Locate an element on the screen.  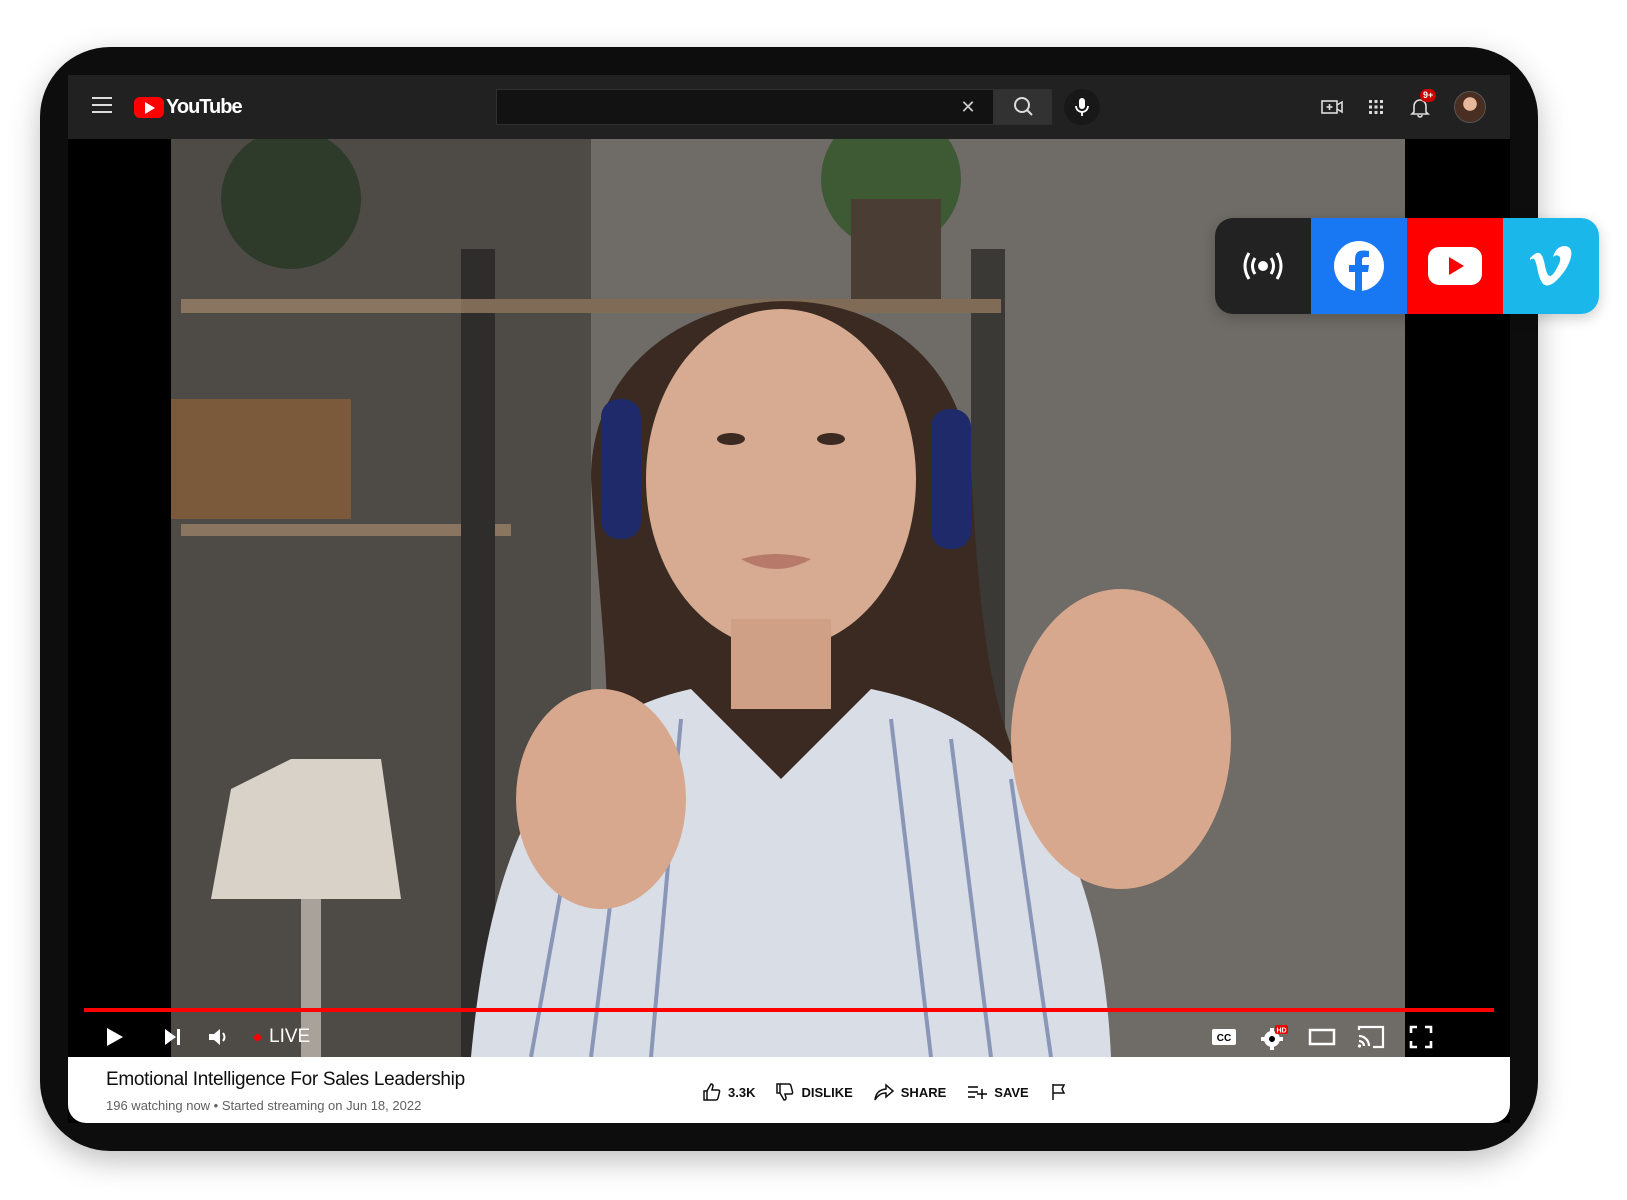
youtube-logo-text: YouTube is located at coordinates (204, 106).